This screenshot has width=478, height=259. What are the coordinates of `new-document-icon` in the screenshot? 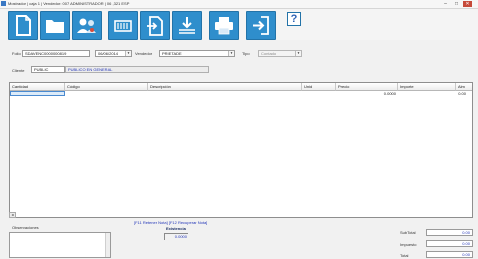 It's located at (23, 25).